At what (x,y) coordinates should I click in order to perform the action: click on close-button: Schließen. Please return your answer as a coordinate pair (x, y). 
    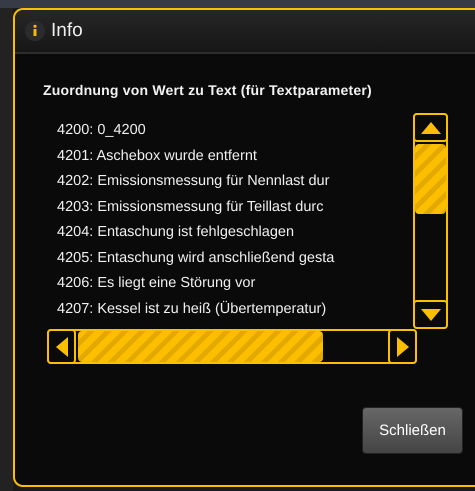
    Looking at the image, I should click on (412, 430).